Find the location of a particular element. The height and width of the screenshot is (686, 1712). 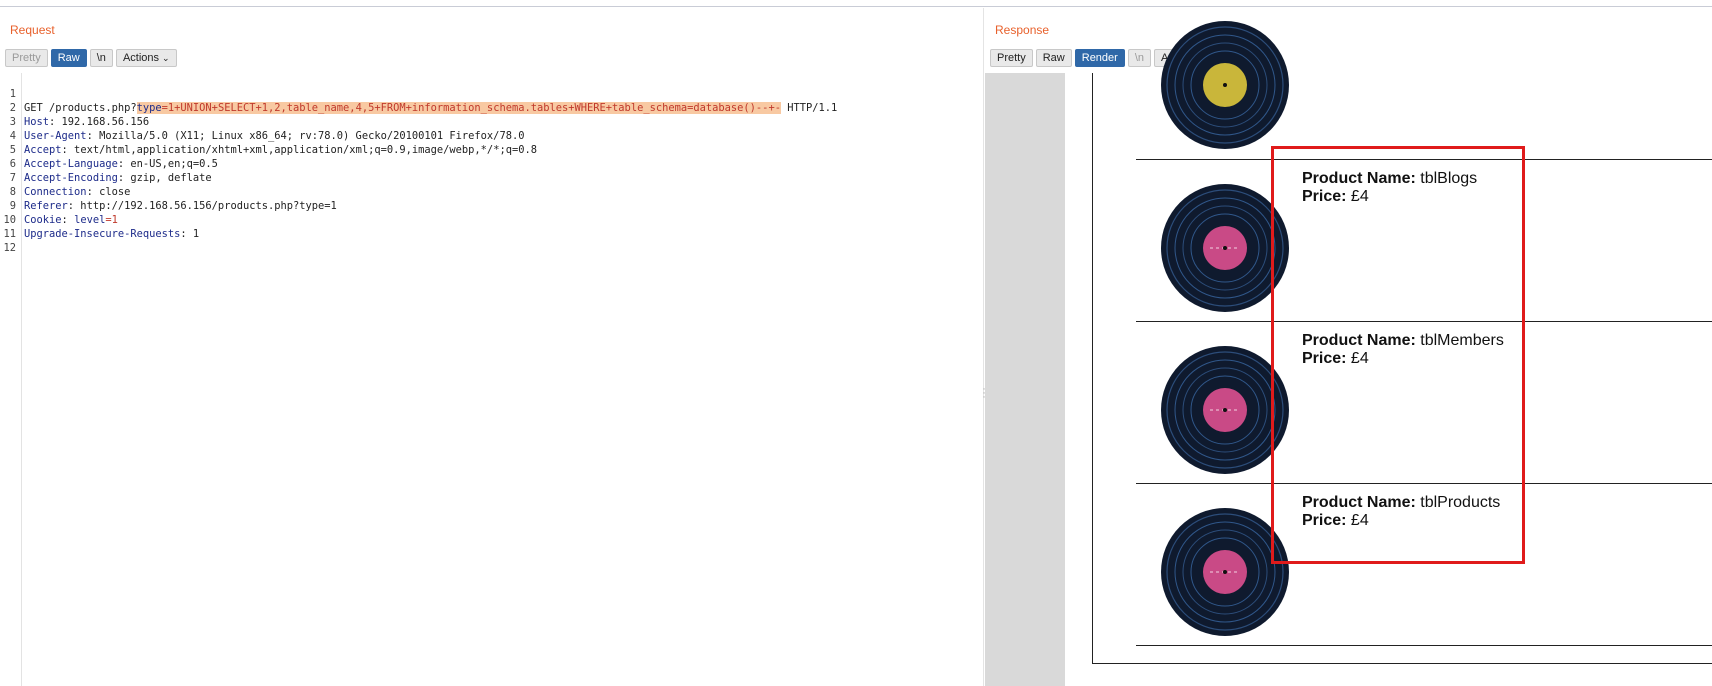

header-name: Upgrade-Insecure-Requests is located at coordinates (102, 234).